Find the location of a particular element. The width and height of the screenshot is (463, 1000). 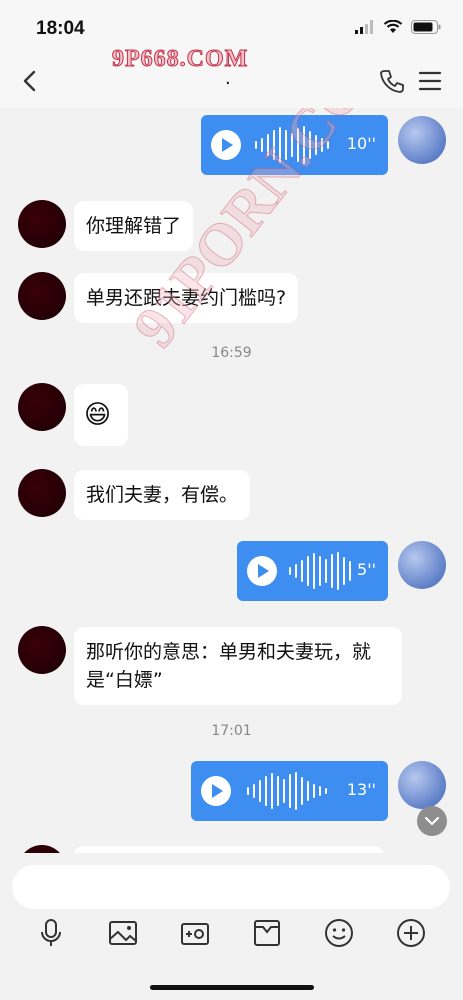

chevron-left-icon is located at coordinates (31, 81).